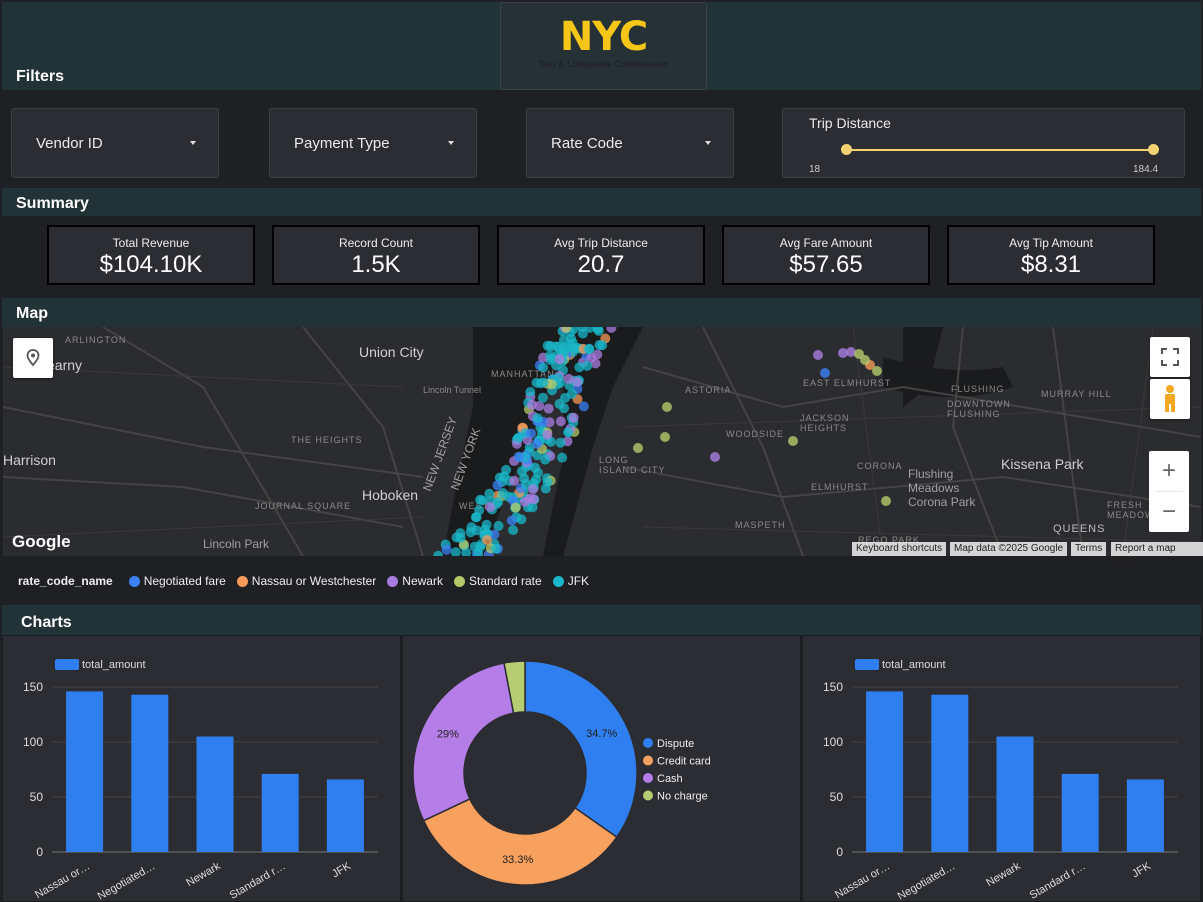 This screenshot has width=1203, height=902. I want to click on rate-code-dropdown: Rate Code, so click(630, 143).